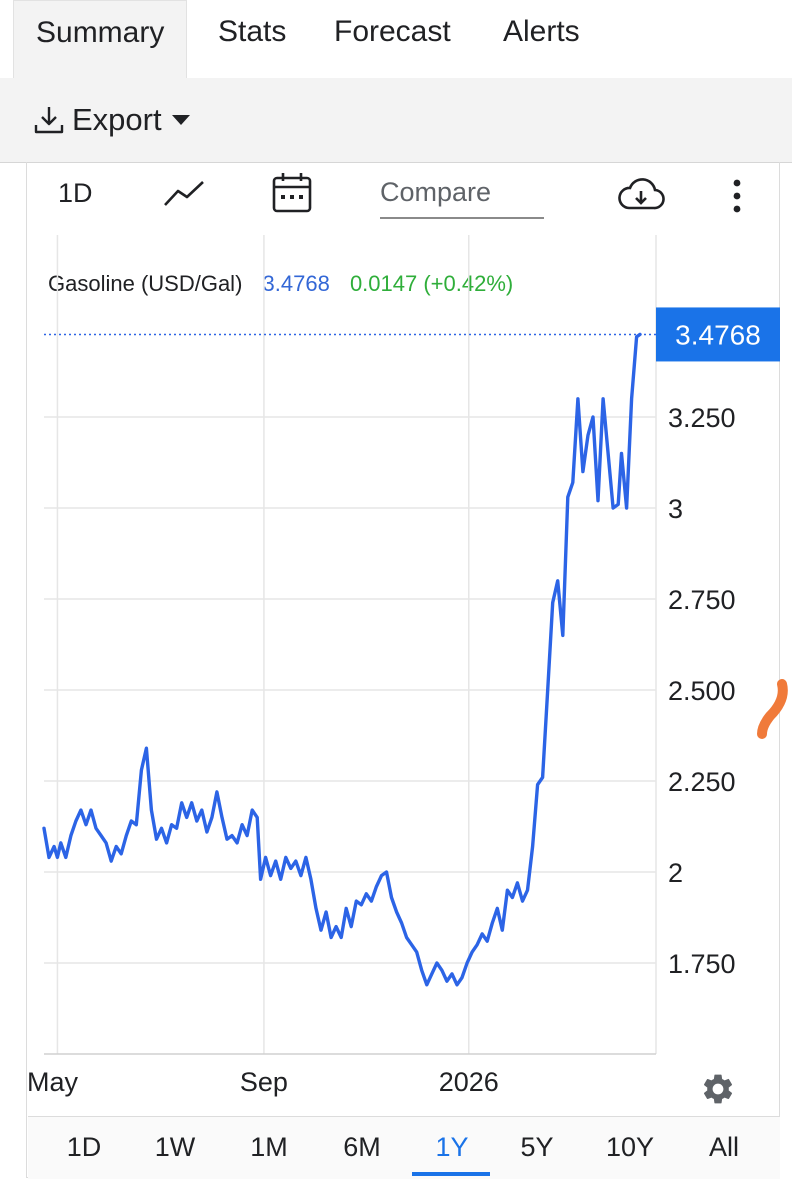 The width and height of the screenshot is (792, 1200). Describe the element at coordinates (675, 509) in the screenshot. I see `y-tick-label: 3` at that location.